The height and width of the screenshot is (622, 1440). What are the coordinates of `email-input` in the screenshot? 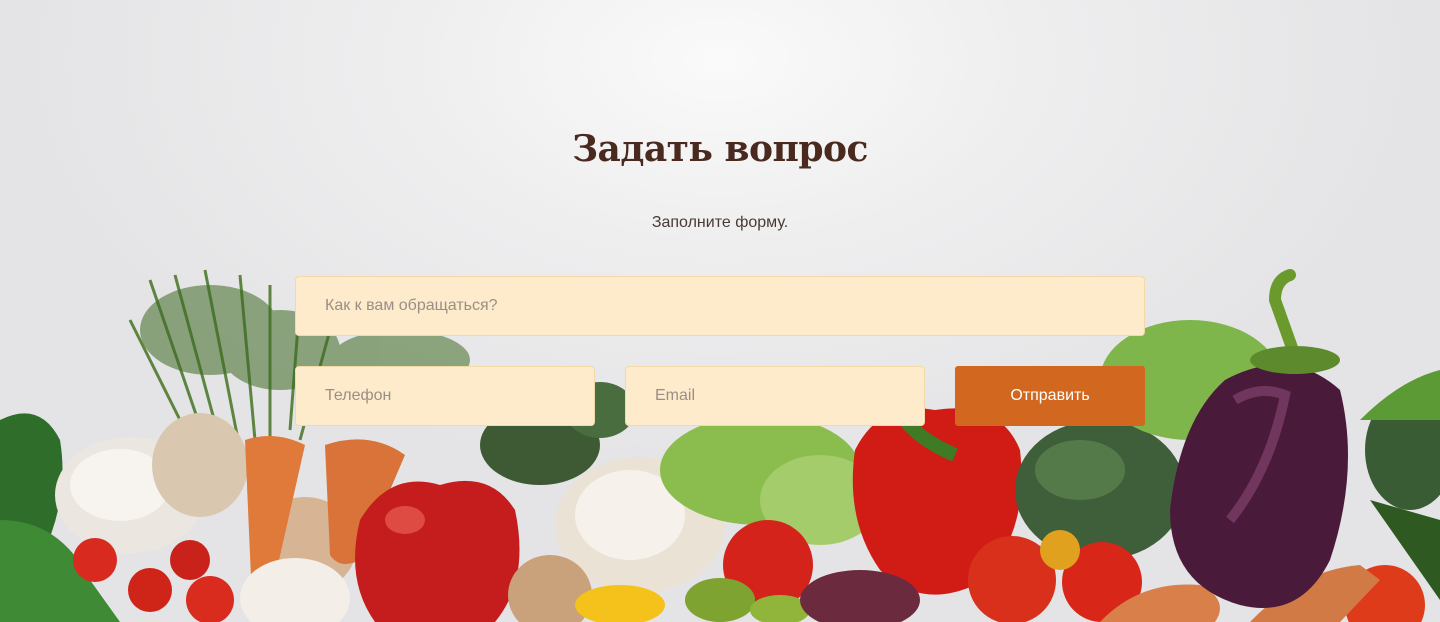 It's located at (775, 396).